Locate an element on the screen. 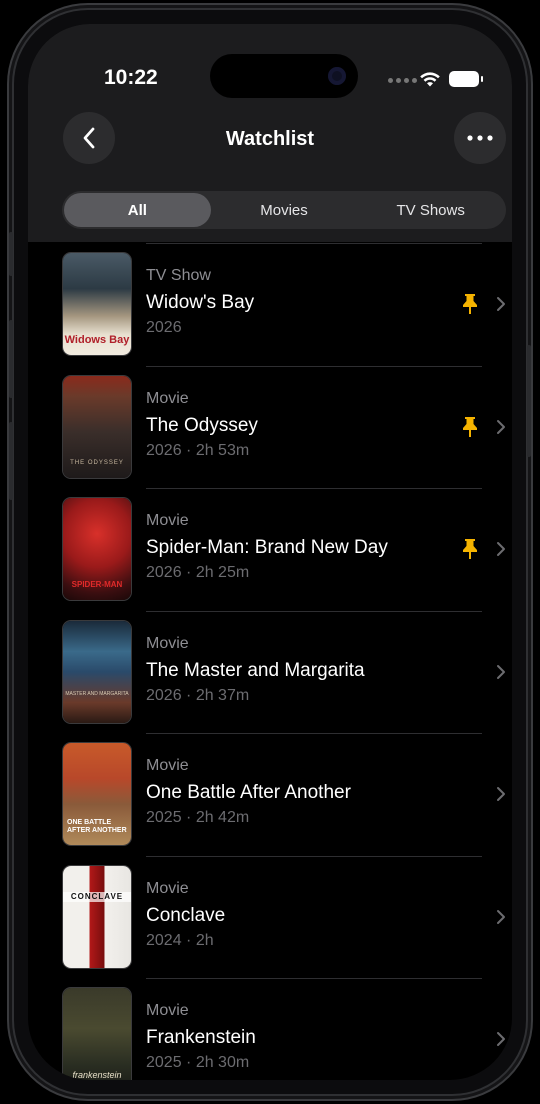  segment-tv-shows: TV Shows is located at coordinates (430, 210).